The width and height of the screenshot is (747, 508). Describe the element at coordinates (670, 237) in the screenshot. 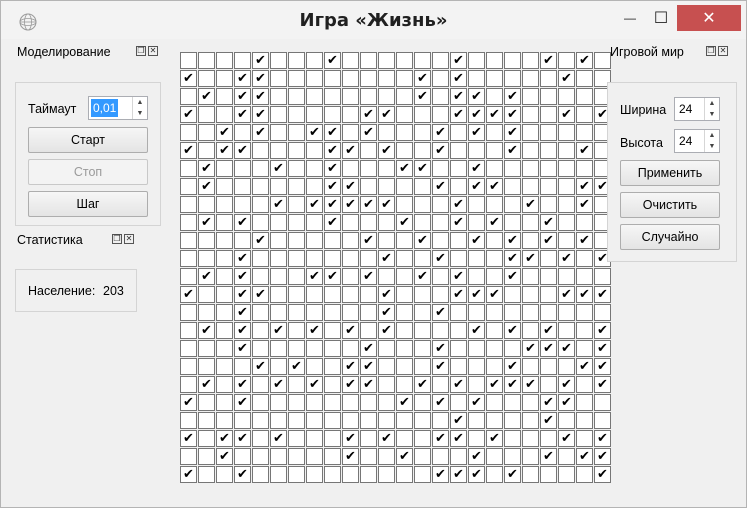

I see `random-button: Случайно` at that location.